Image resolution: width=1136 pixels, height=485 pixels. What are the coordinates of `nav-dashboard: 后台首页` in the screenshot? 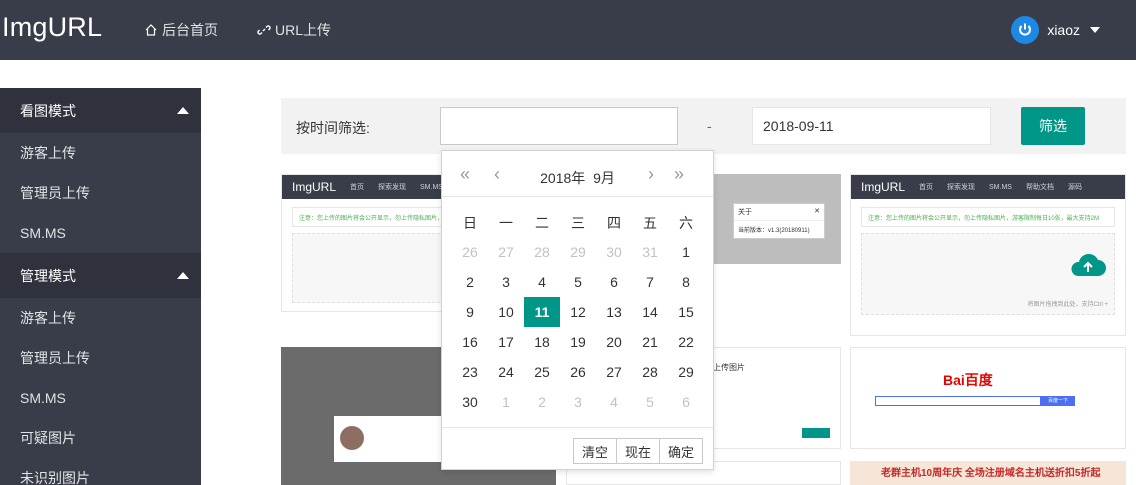 It's located at (181, 30).